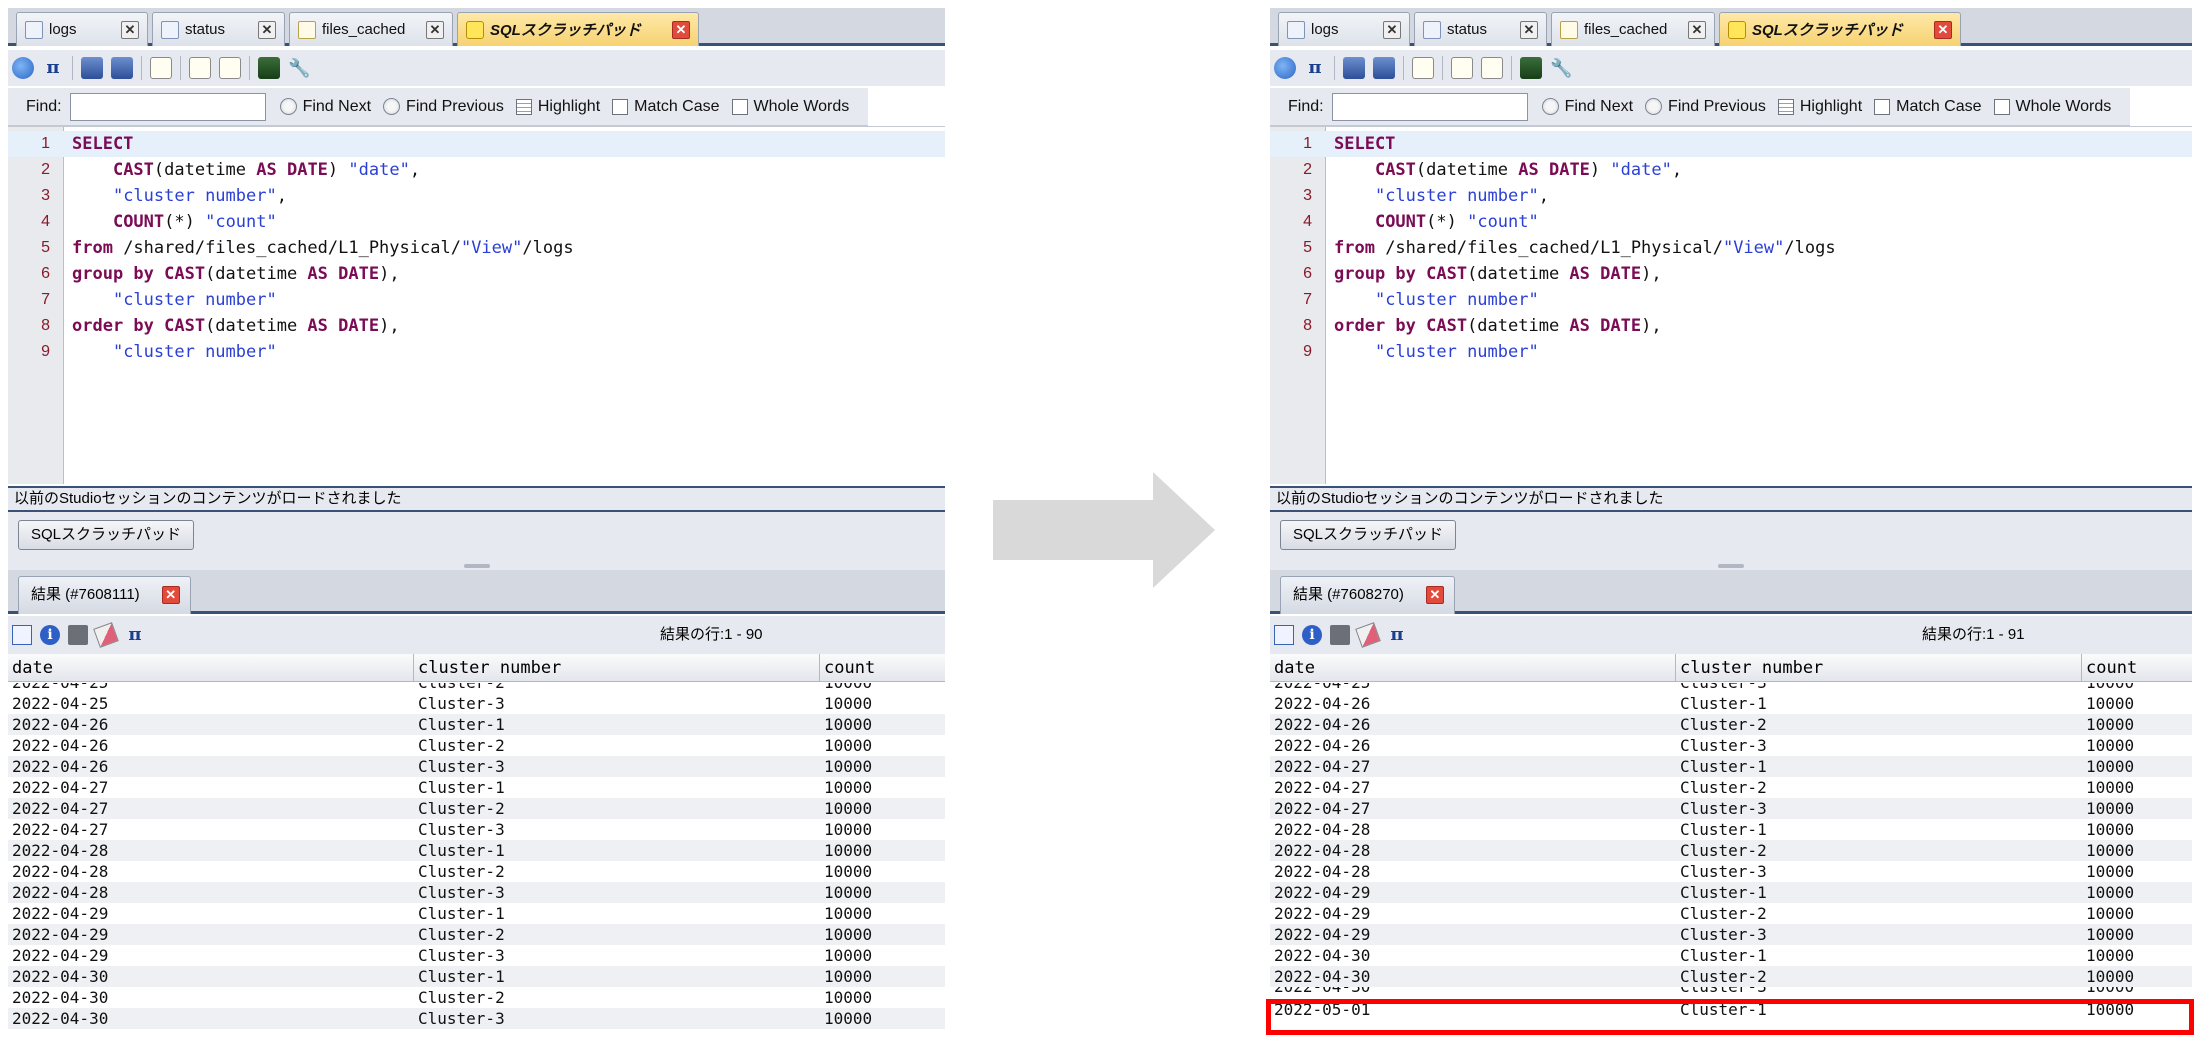 This screenshot has width=2202, height=1041. What do you see at coordinates (1285, 68) in the screenshot?
I see `run-icon` at bounding box center [1285, 68].